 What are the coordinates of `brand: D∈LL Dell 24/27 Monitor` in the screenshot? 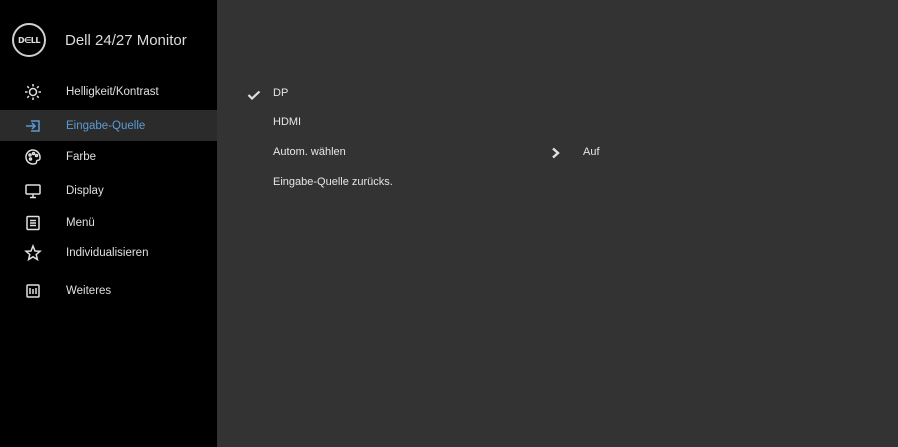 It's located at (99, 40).